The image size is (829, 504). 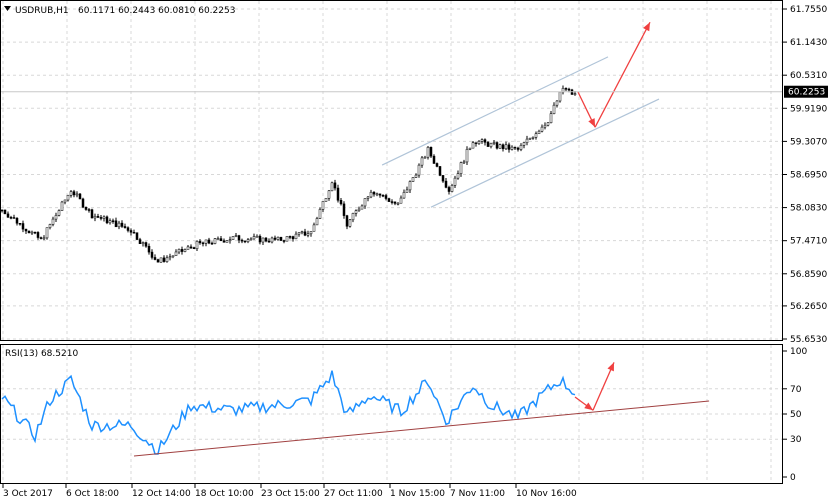 I want to click on symbol-label: USDRUB,H1, so click(x=42, y=11).